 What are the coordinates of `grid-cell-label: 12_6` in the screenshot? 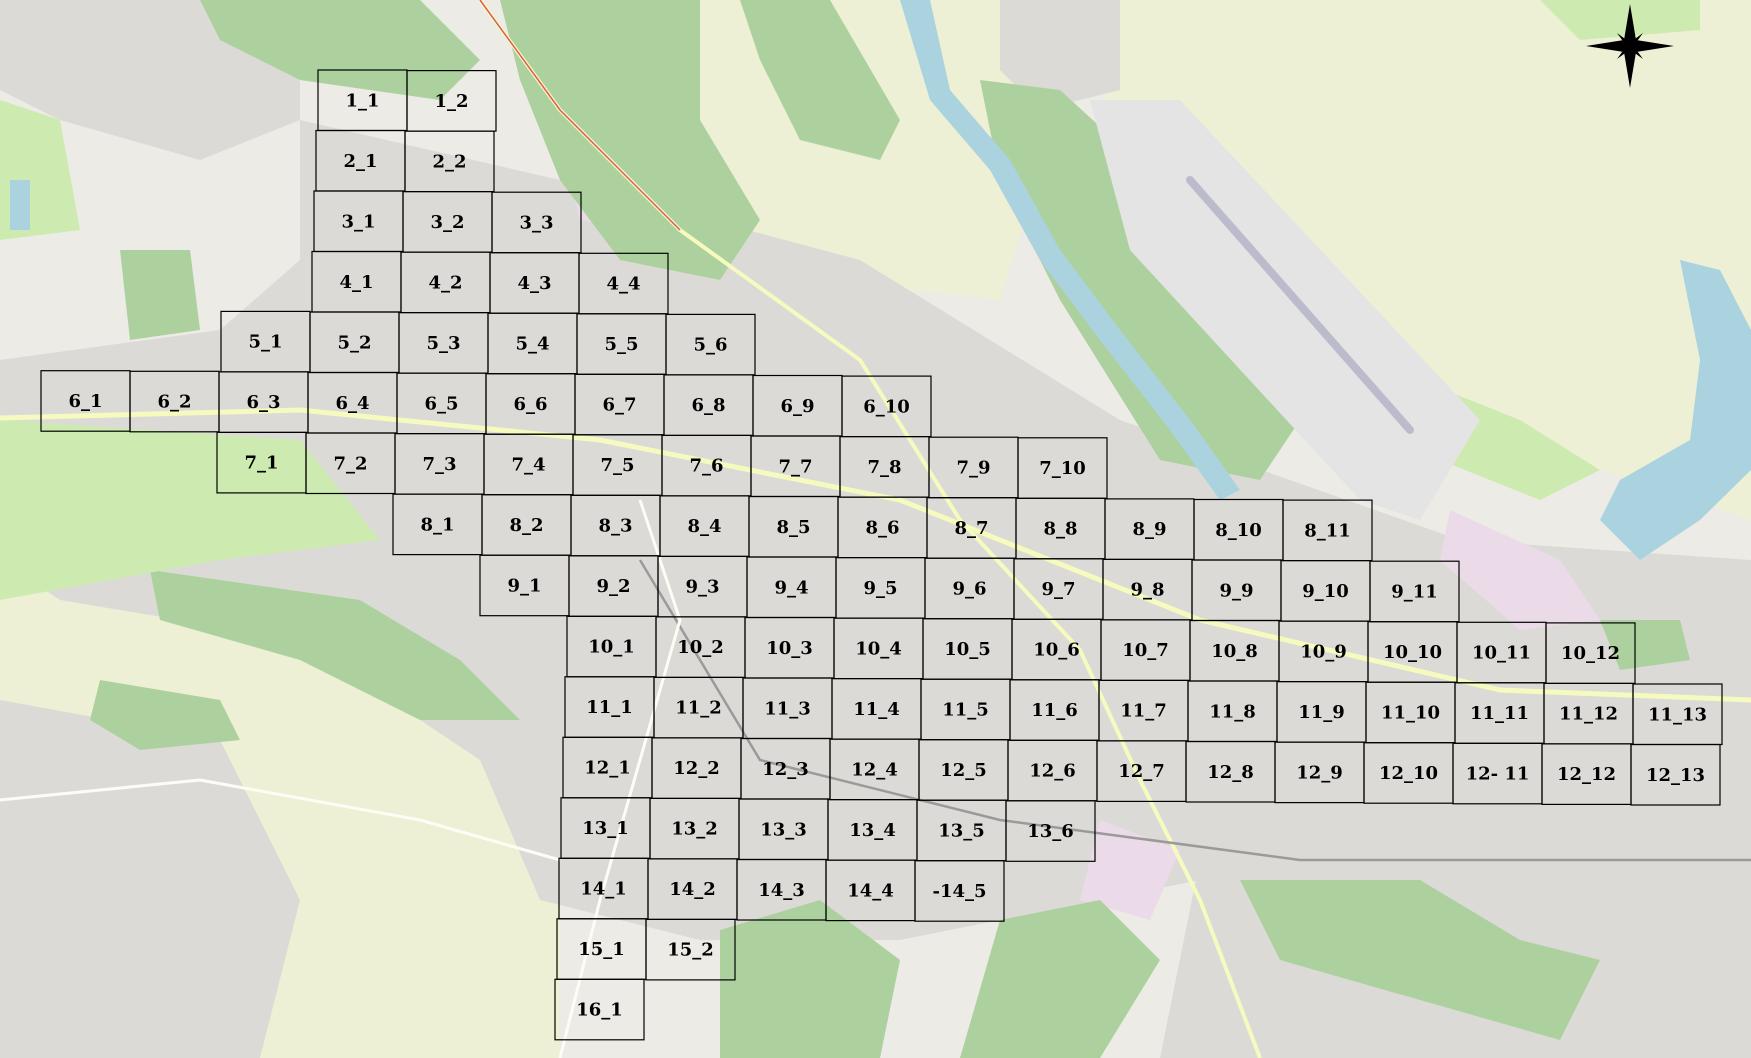 It's located at (1052, 771).